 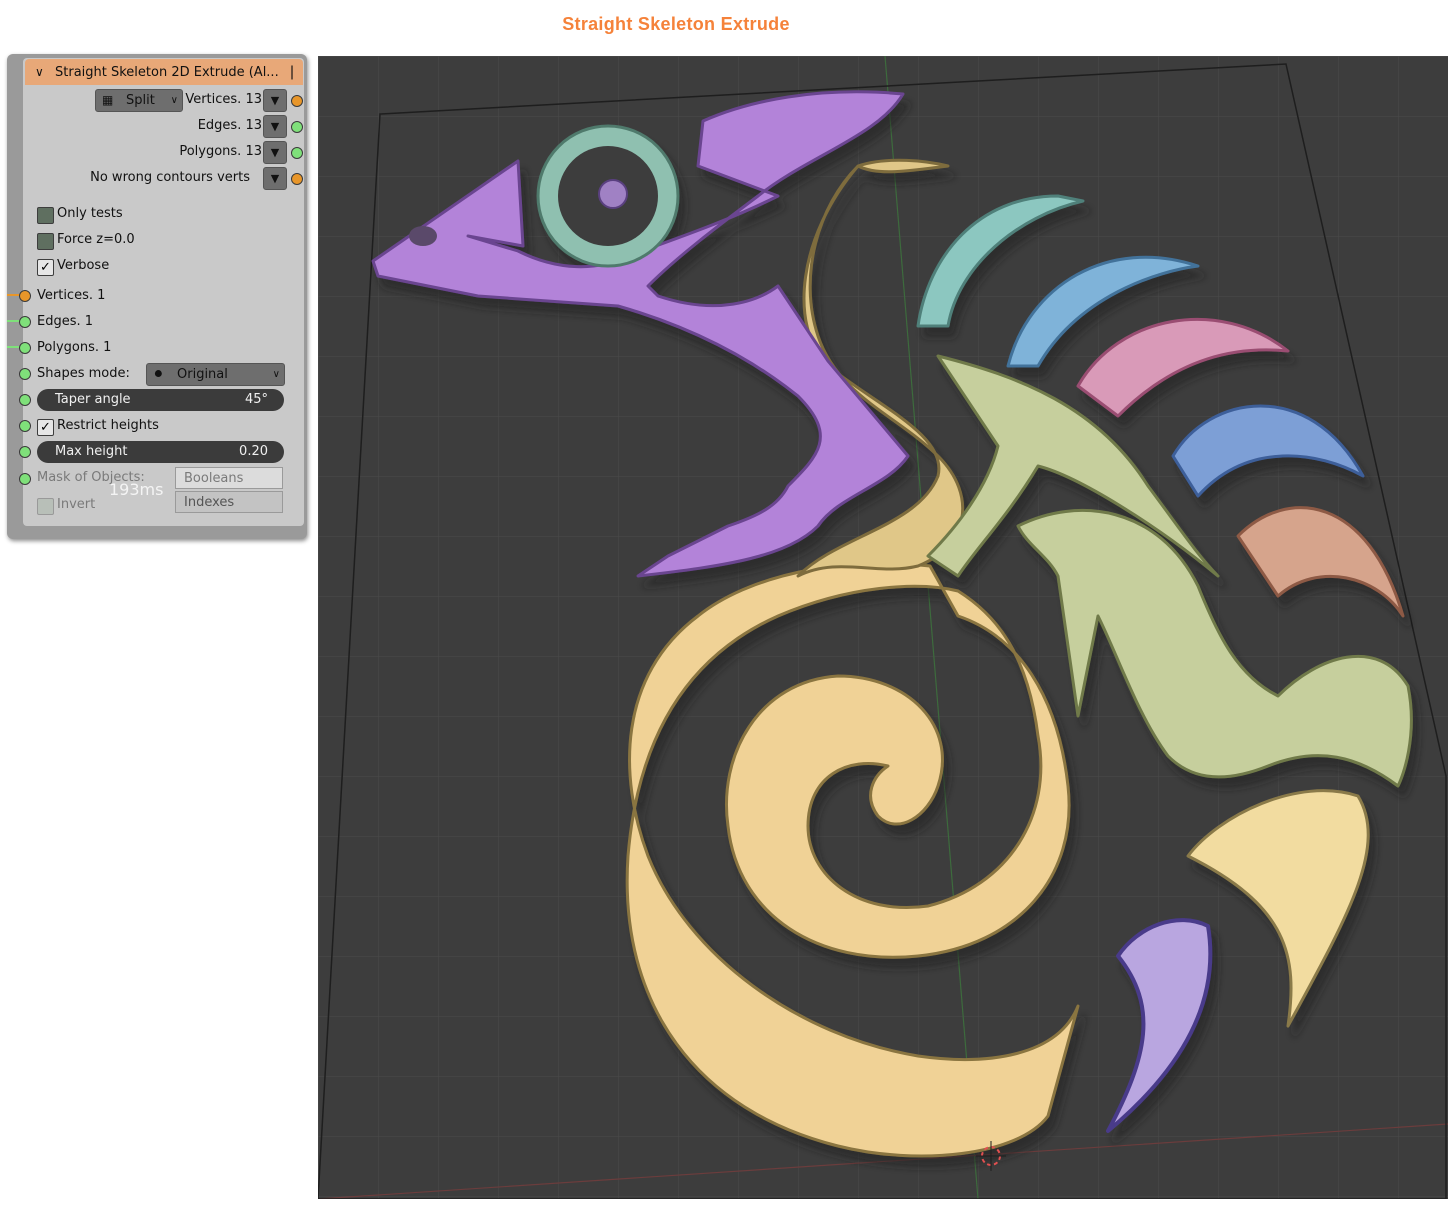 I want to click on nostril-hole, so click(x=423, y=236).